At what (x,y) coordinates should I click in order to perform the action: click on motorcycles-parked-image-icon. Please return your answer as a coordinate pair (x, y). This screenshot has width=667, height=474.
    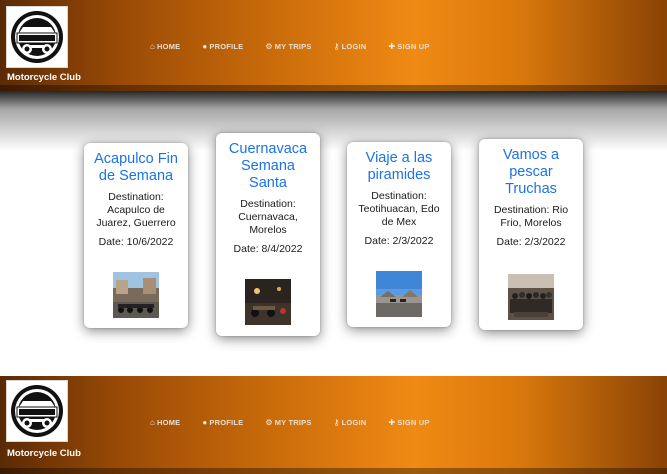
    Looking at the image, I should click on (136, 295).